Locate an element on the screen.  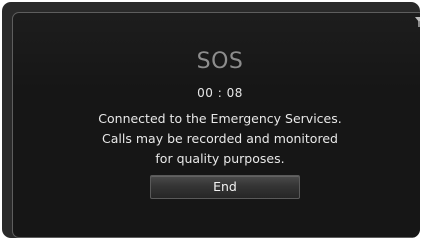
message-line: Connected to the Emergency Services. is located at coordinates (220, 118).